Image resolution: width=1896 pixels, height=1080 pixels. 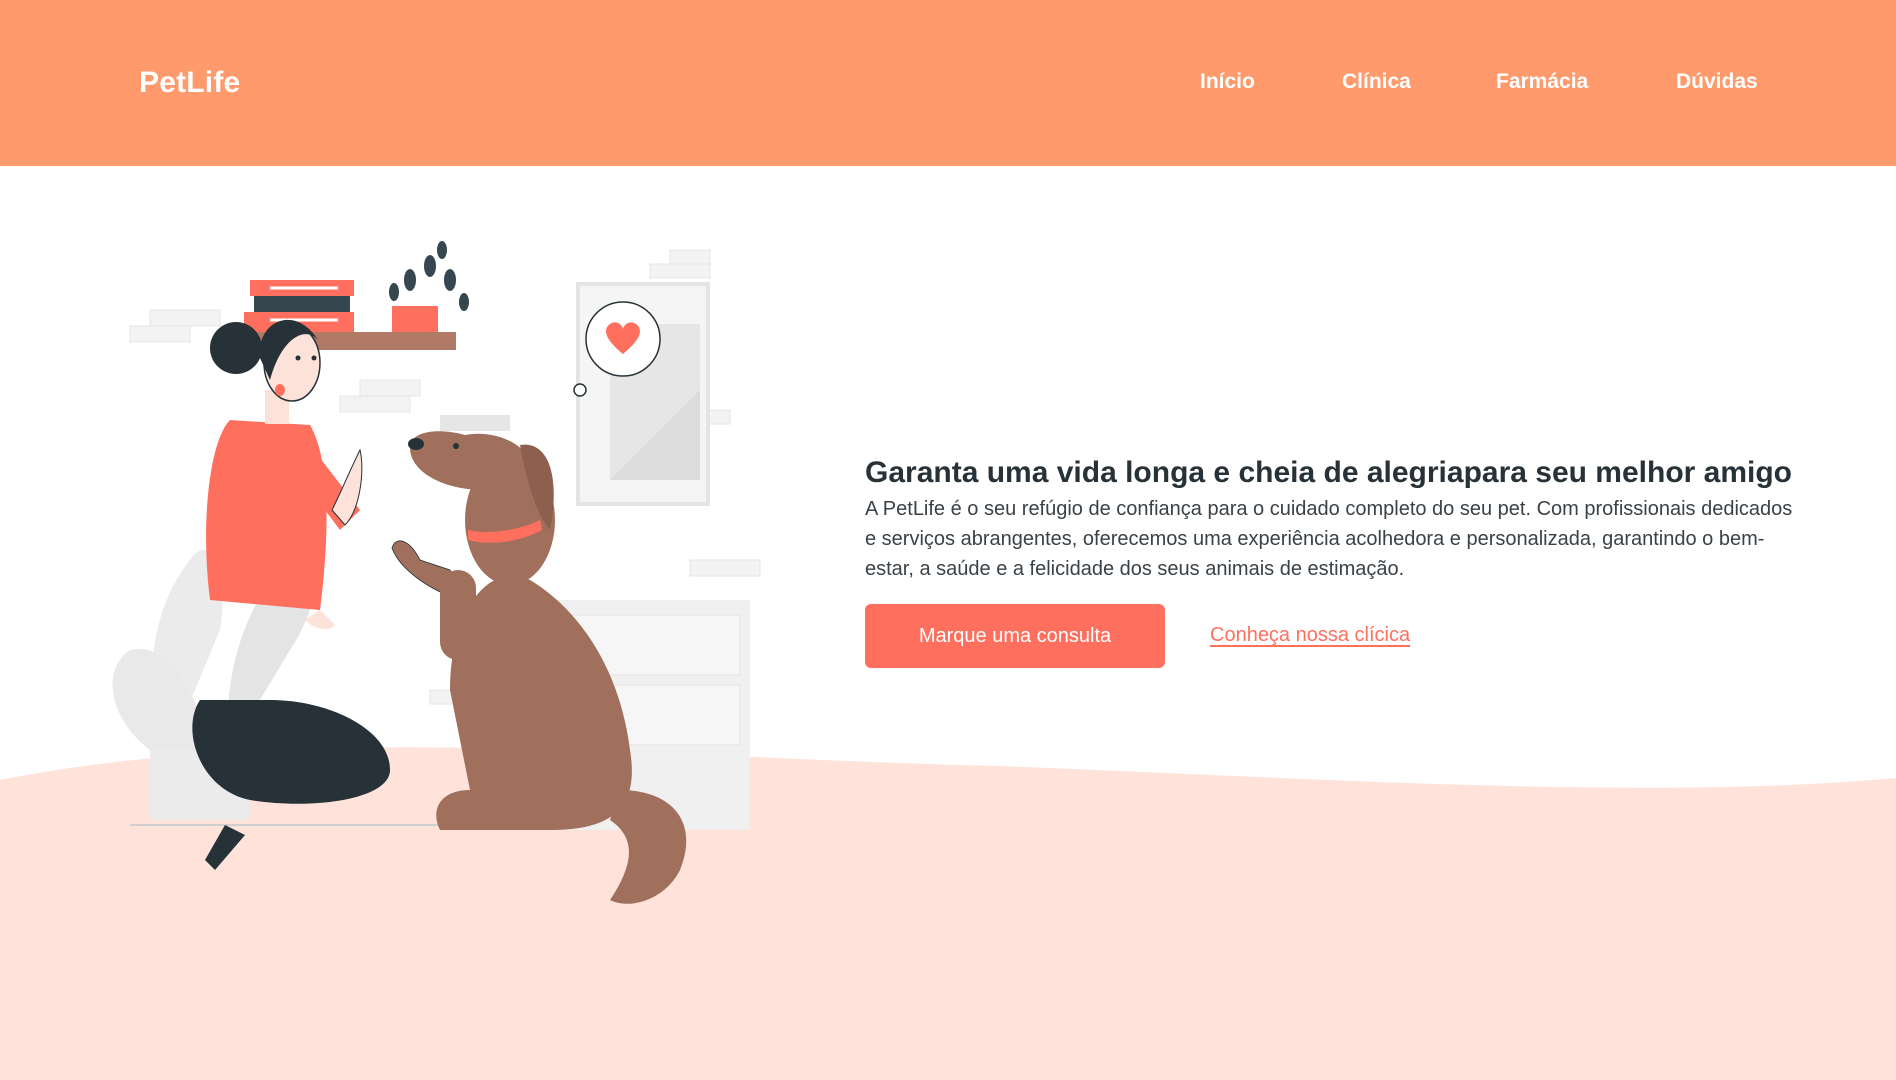 I want to click on nav-link-duvidas: Dúvidas, so click(x=1717, y=82).